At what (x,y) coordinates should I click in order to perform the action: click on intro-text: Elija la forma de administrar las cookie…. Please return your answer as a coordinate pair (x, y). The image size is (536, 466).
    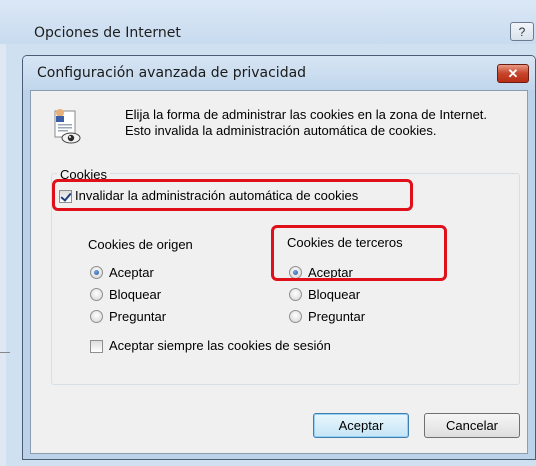
    Looking at the image, I should click on (325, 123).